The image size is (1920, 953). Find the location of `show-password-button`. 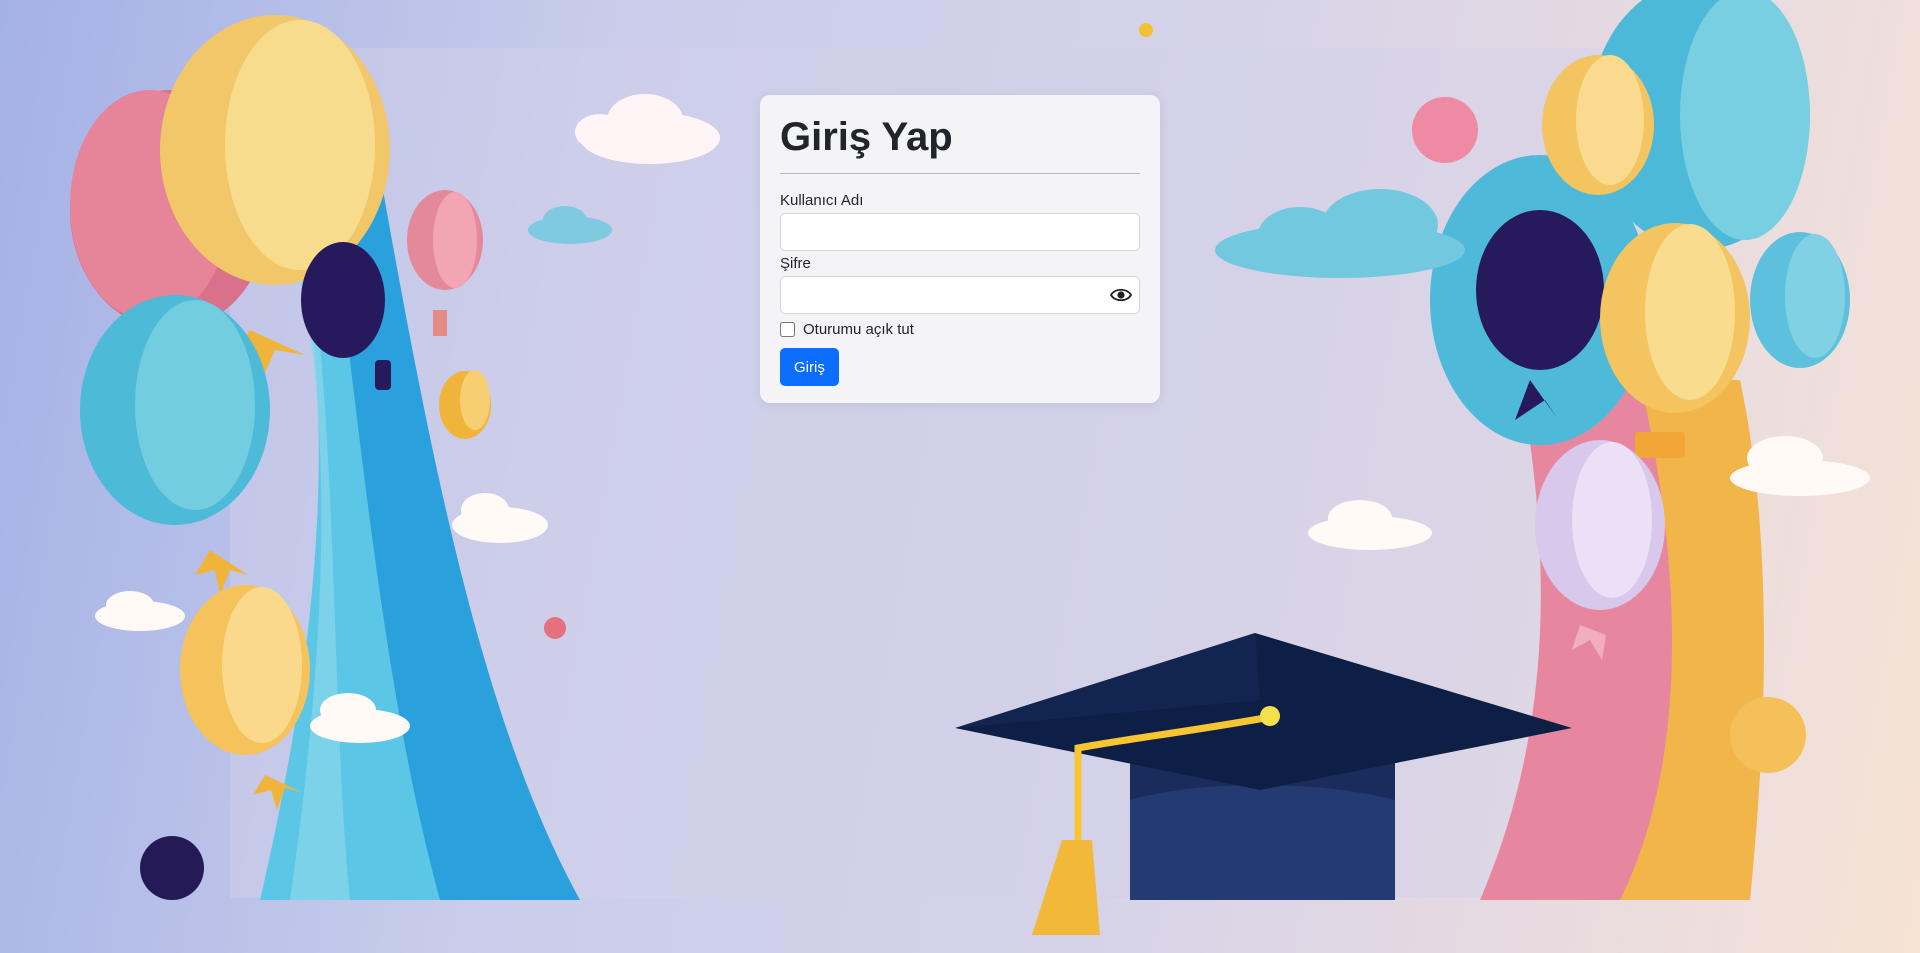

show-password-button is located at coordinates (1121, 295).